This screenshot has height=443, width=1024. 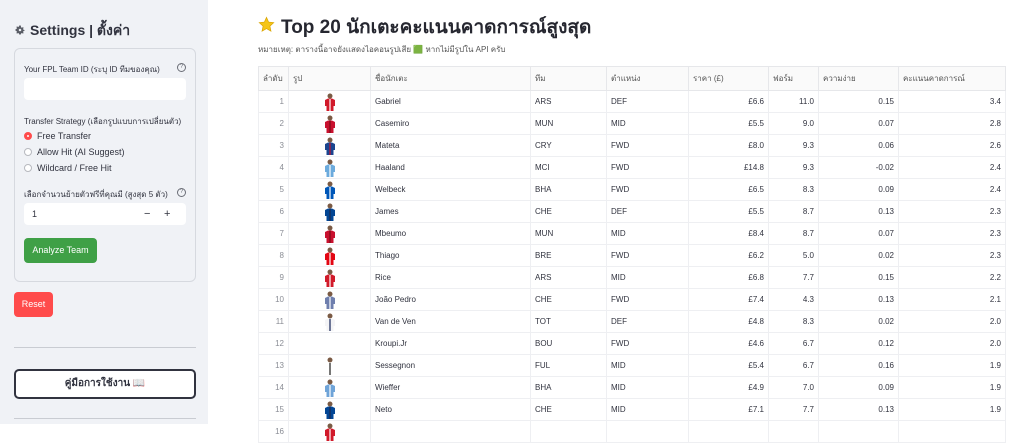 What do you see at coordinates (858, 78) in the screenshot?
I see `col-header-ease: ความง่าย` at bounding box center [858, 78].